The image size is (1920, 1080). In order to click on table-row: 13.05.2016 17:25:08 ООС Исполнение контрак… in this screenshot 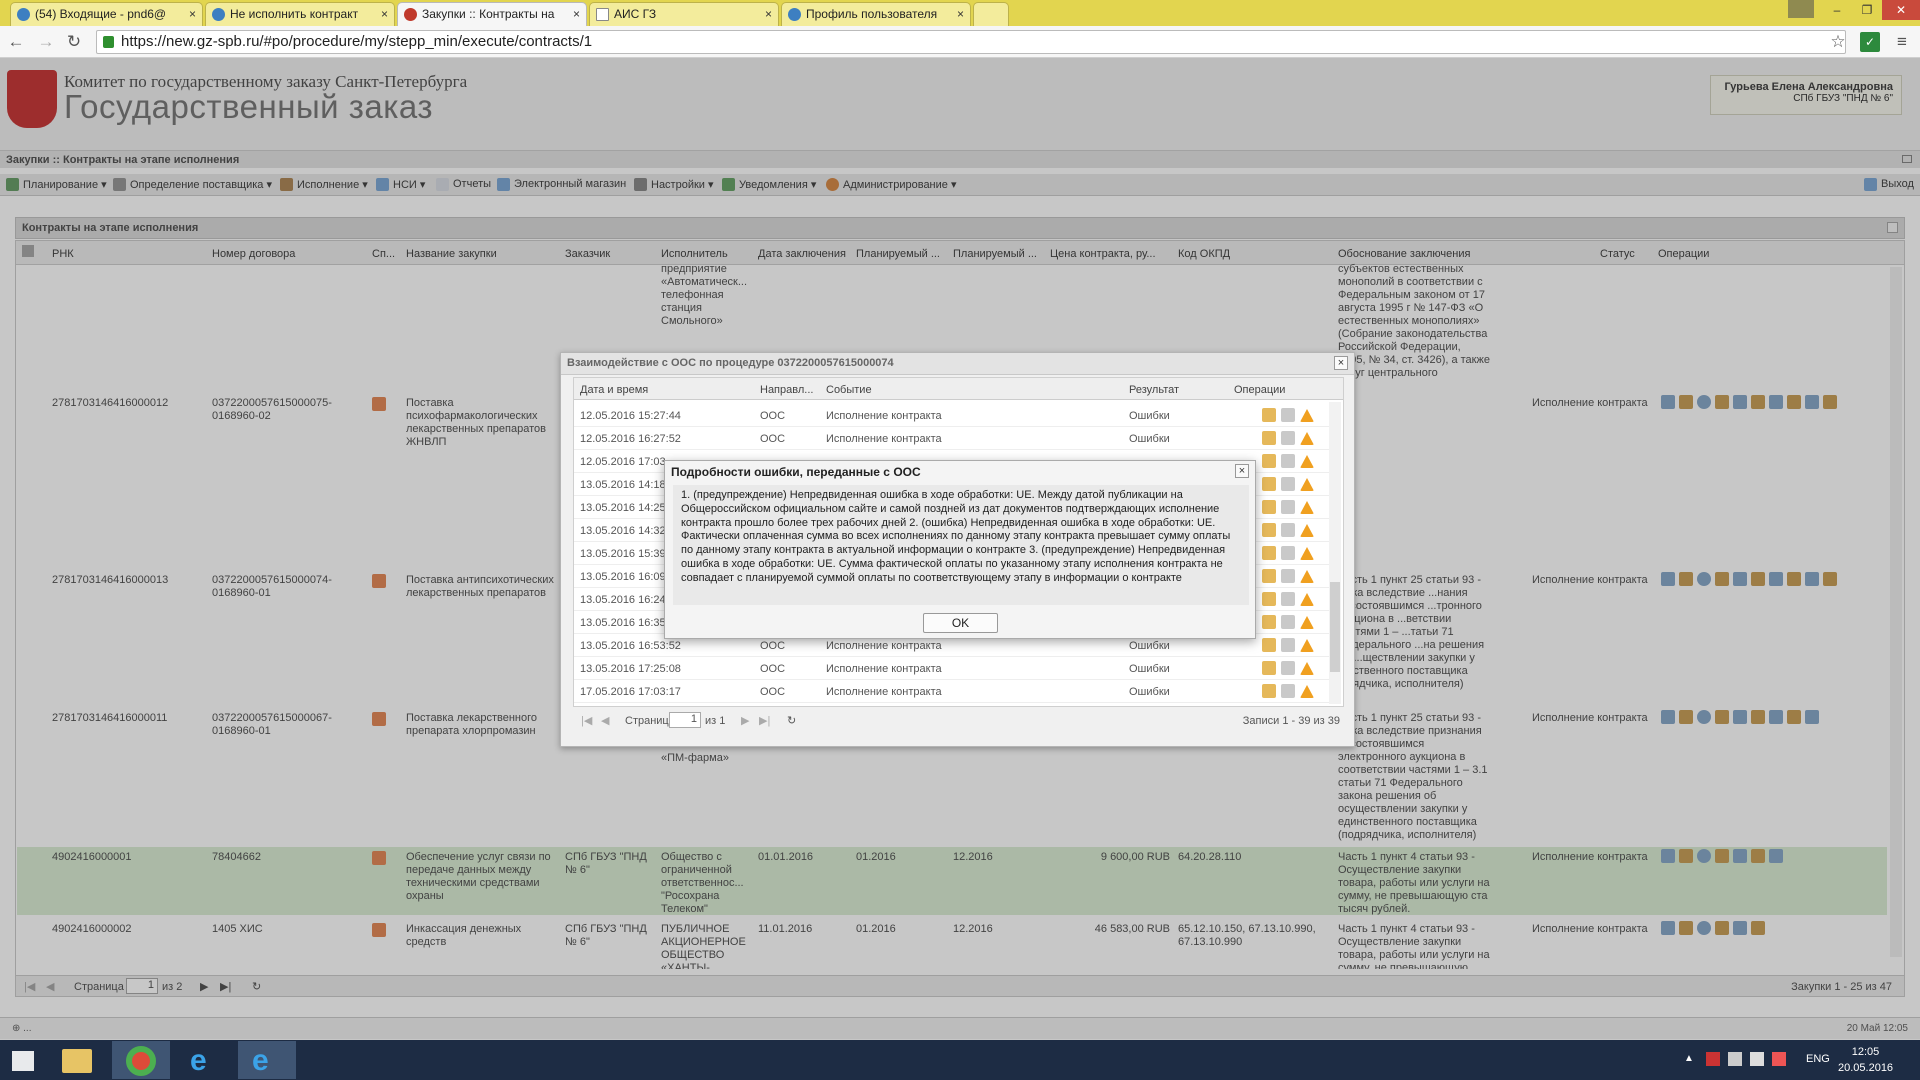, I will do `click(951, 668)`.